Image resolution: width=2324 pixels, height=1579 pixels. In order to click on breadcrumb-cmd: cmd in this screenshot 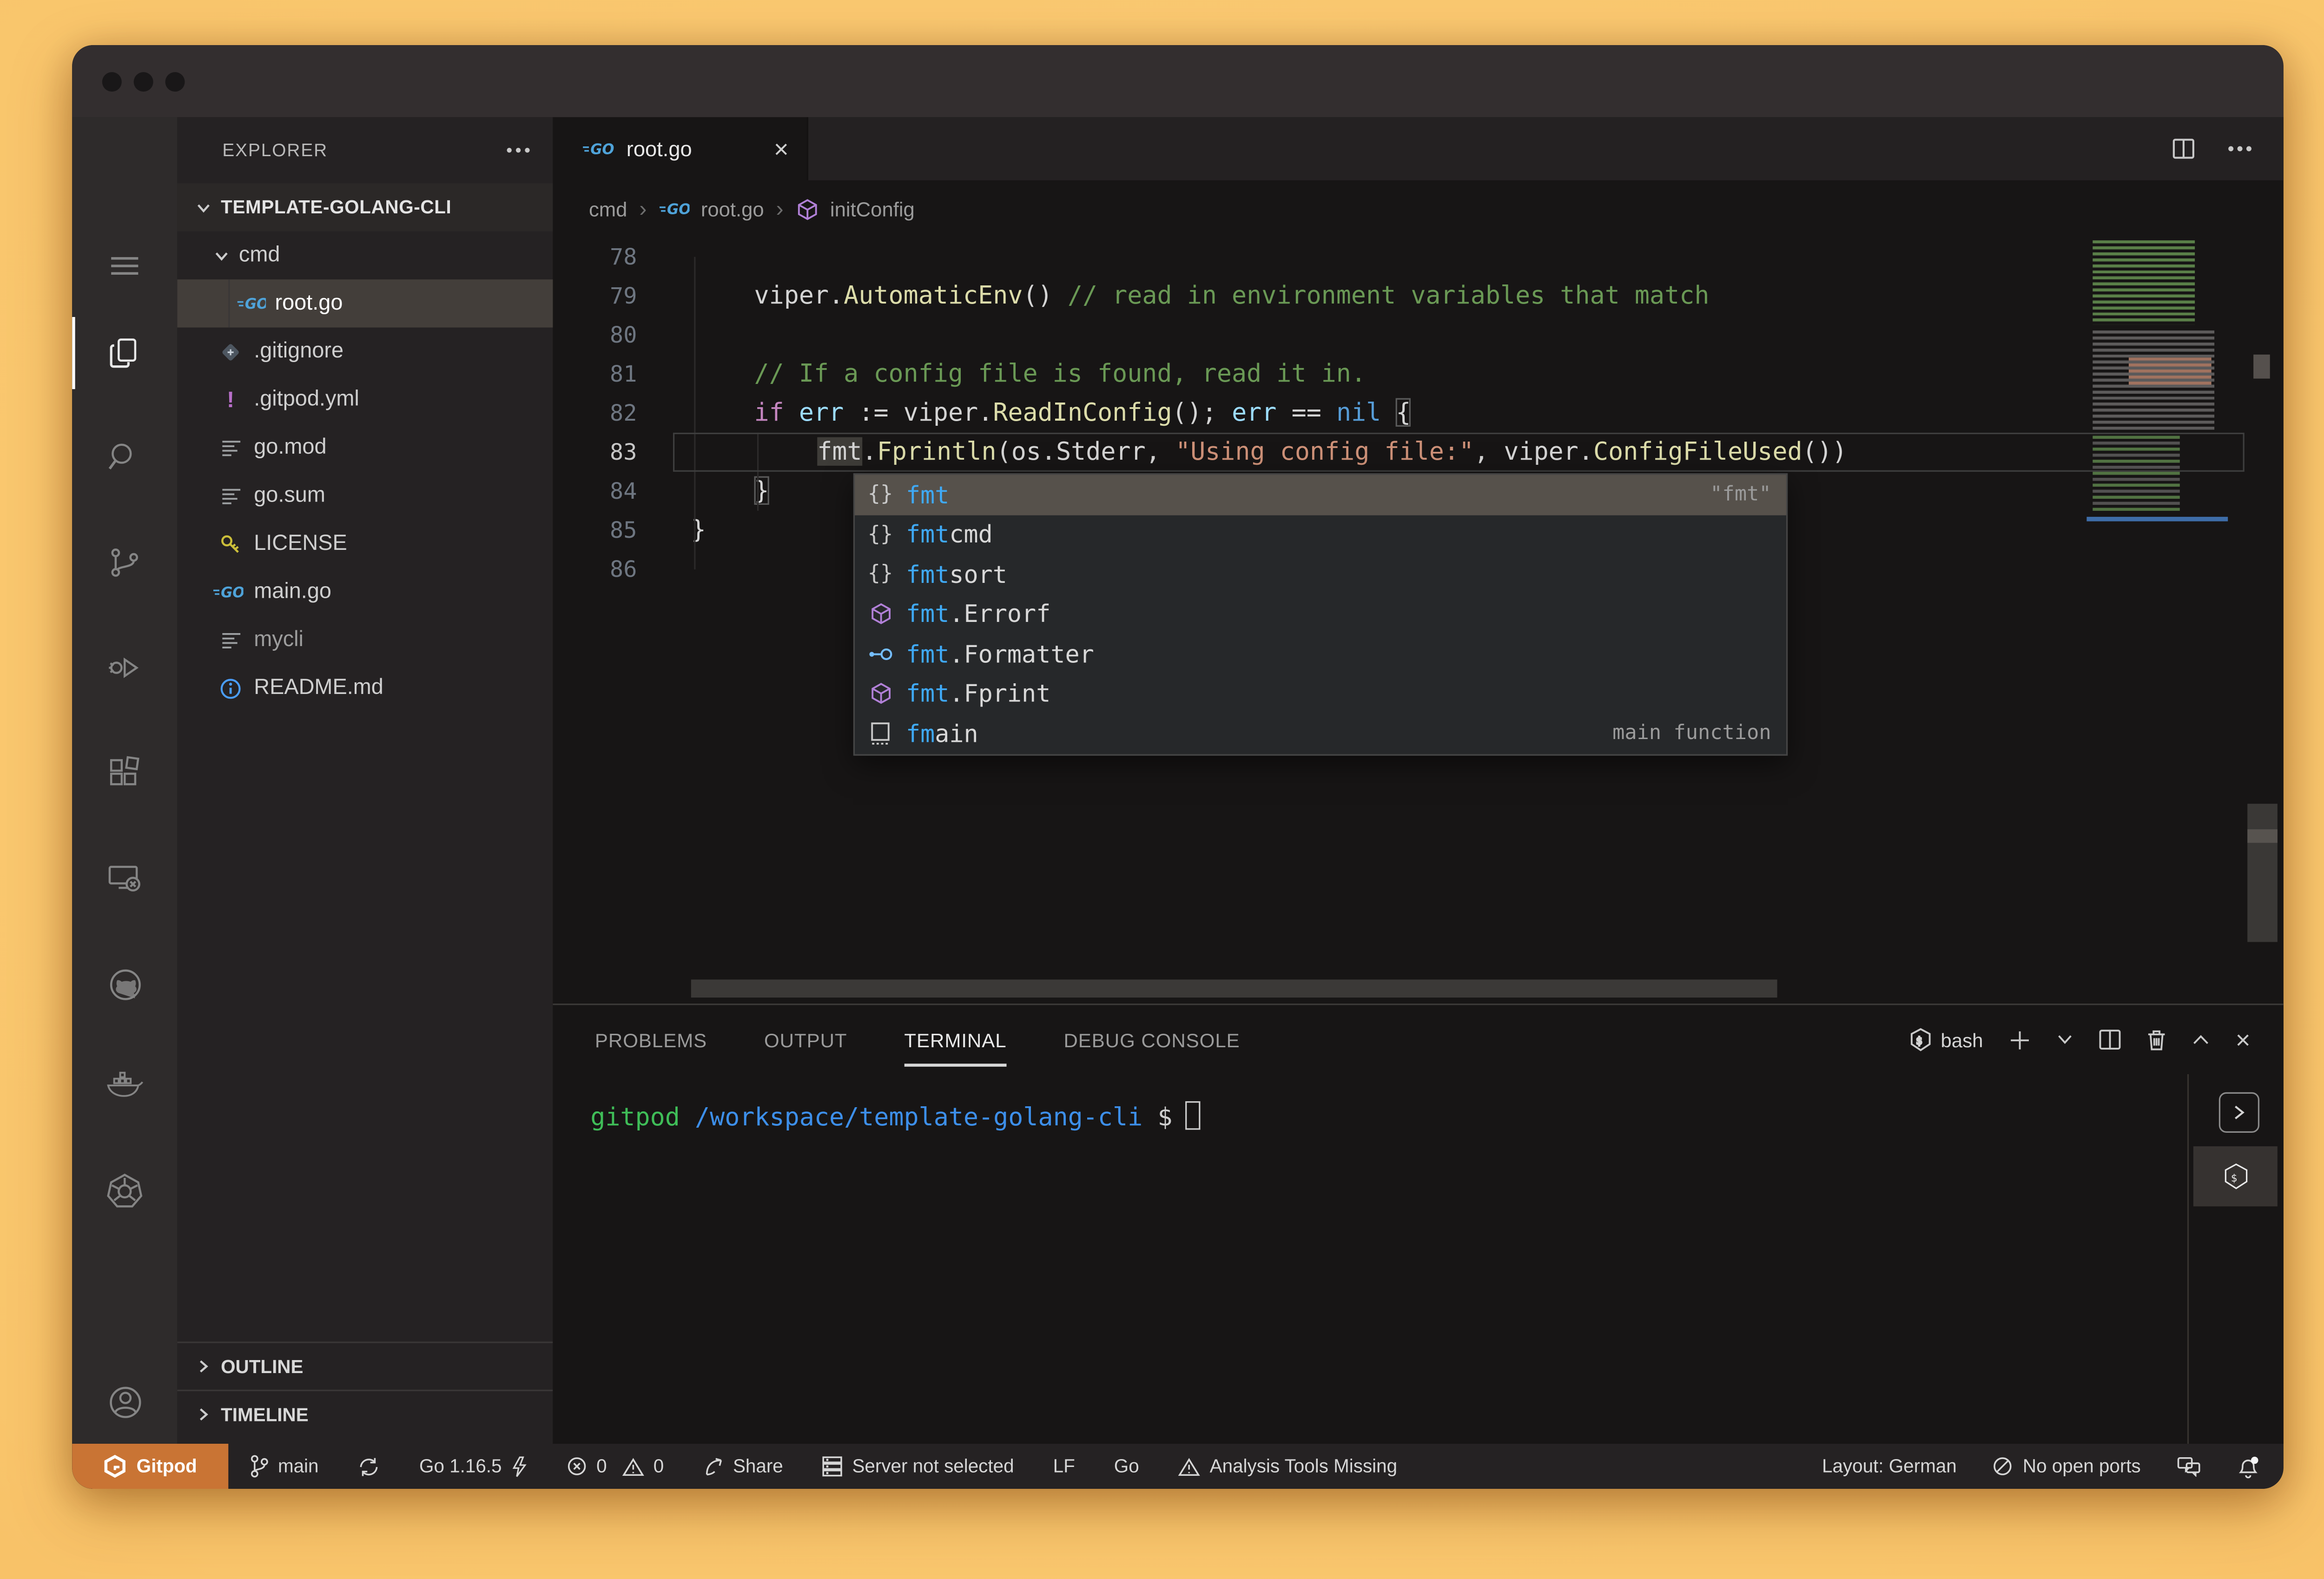, I will do `click(608, 209)`.